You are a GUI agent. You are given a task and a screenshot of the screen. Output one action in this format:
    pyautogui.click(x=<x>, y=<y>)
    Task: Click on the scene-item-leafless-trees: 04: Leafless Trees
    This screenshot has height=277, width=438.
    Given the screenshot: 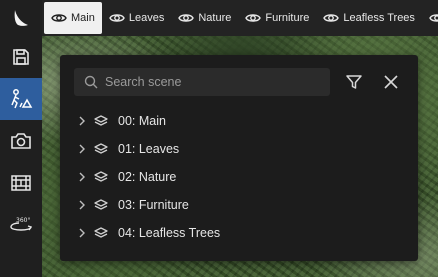 What is the action you would take?
    pyautogui.click(x=238, y=233)
    